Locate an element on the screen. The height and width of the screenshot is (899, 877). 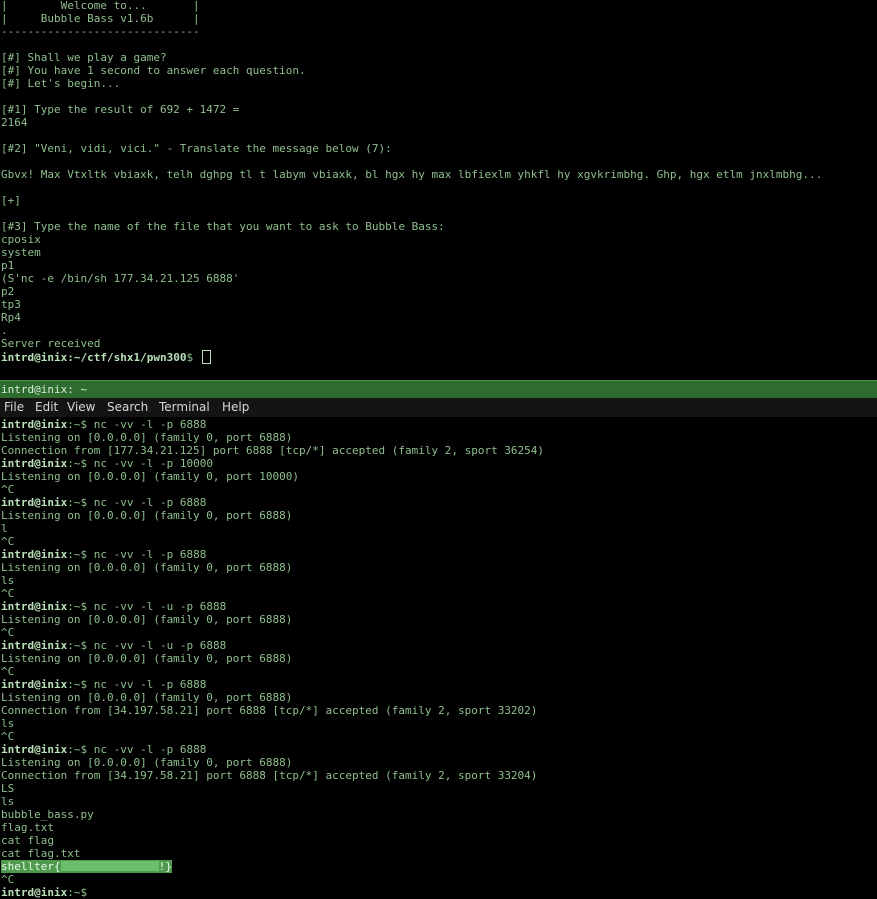
output-line: LS is located at coordinates (8, 788).